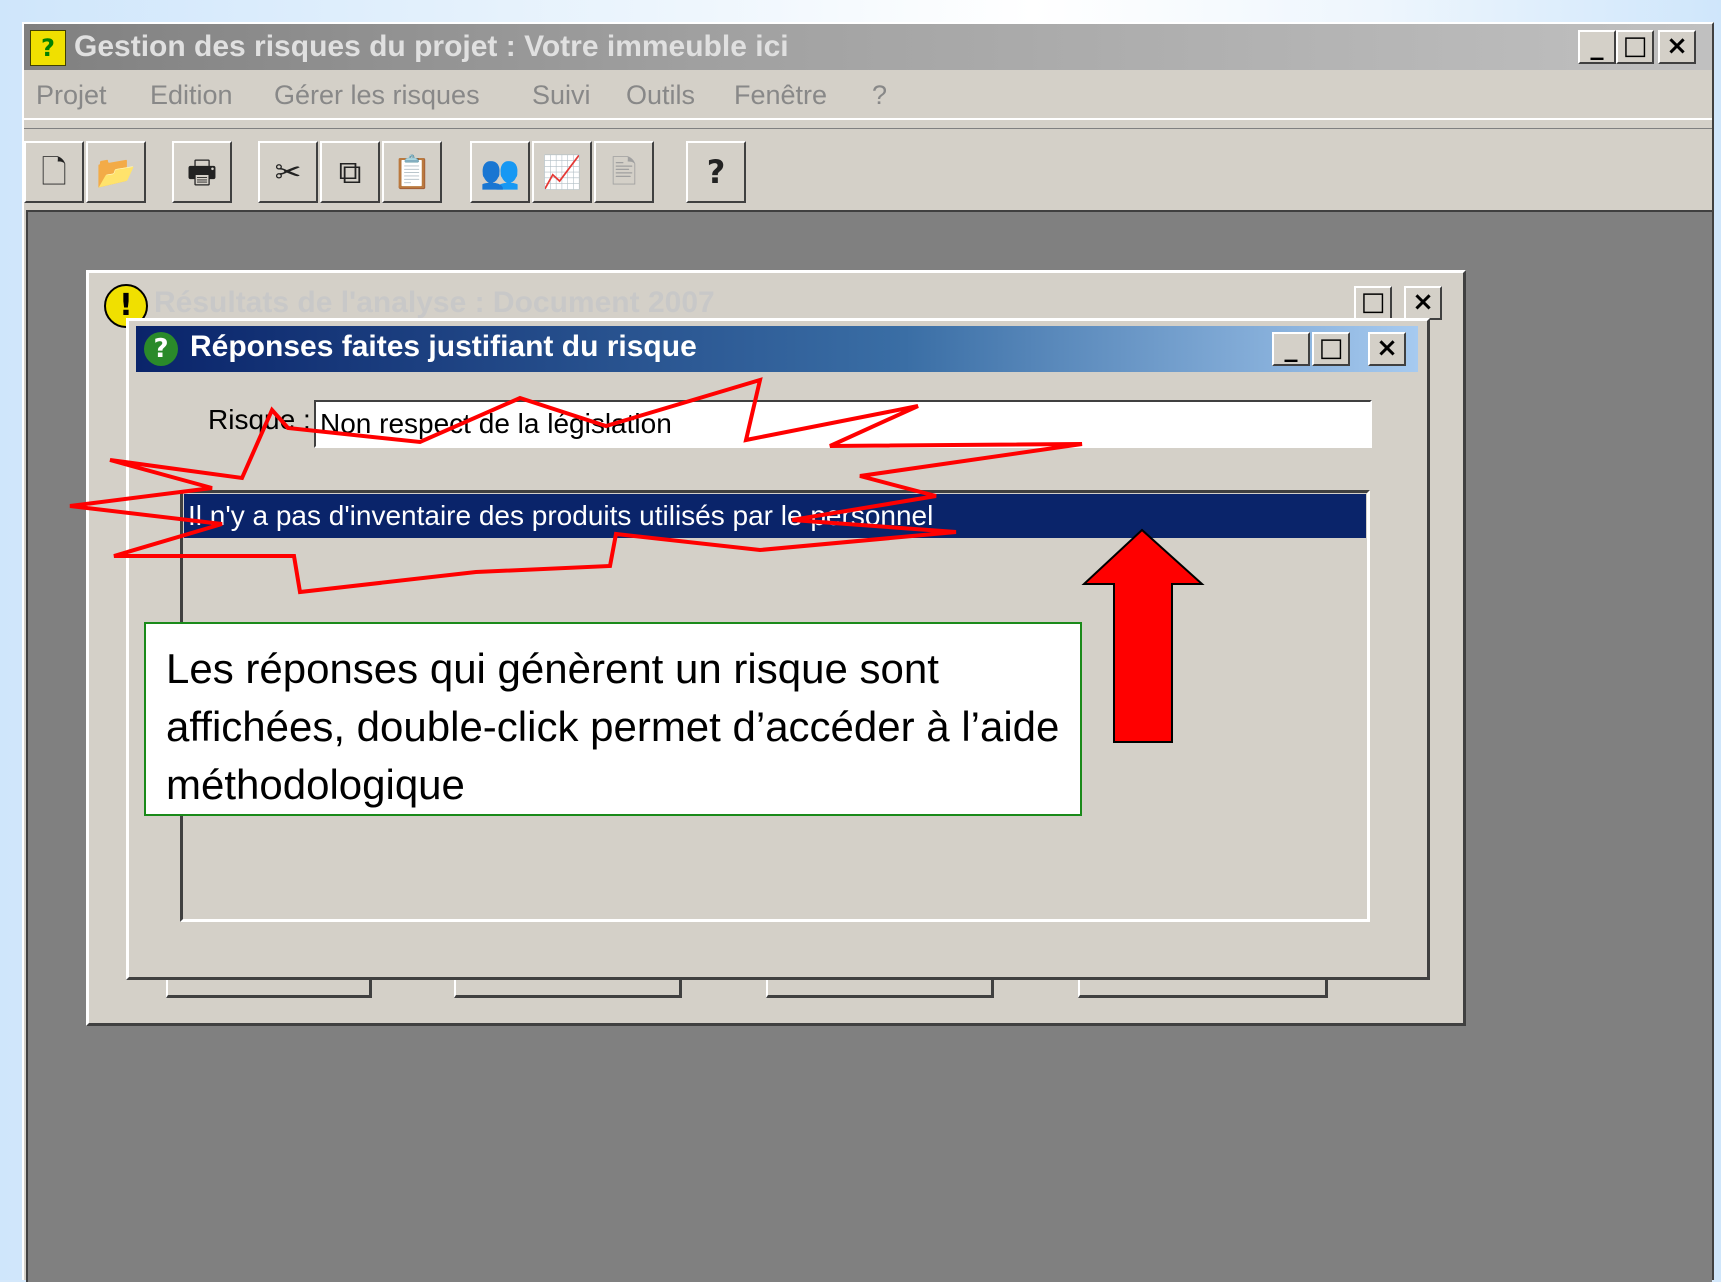 The height and width of the screenshot is (1282, 1721). What do you see at coordinates (191, 95) in the screenshot?
I see `menu-edition: Edition` at bounding box center [191, 95].